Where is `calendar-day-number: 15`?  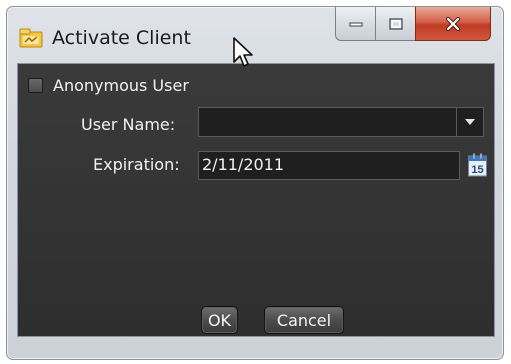 calendar-day-number: 15 is located at coordinates (477, 170).